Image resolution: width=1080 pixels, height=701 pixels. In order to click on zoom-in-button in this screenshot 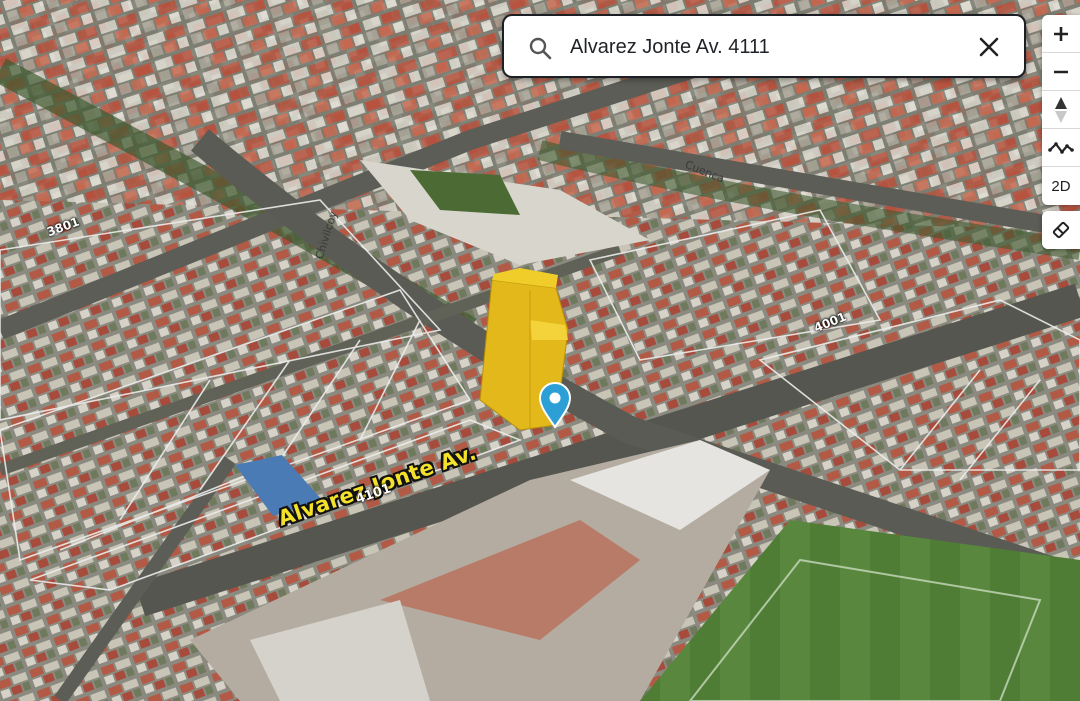, I will do `click(1061, 34)`.